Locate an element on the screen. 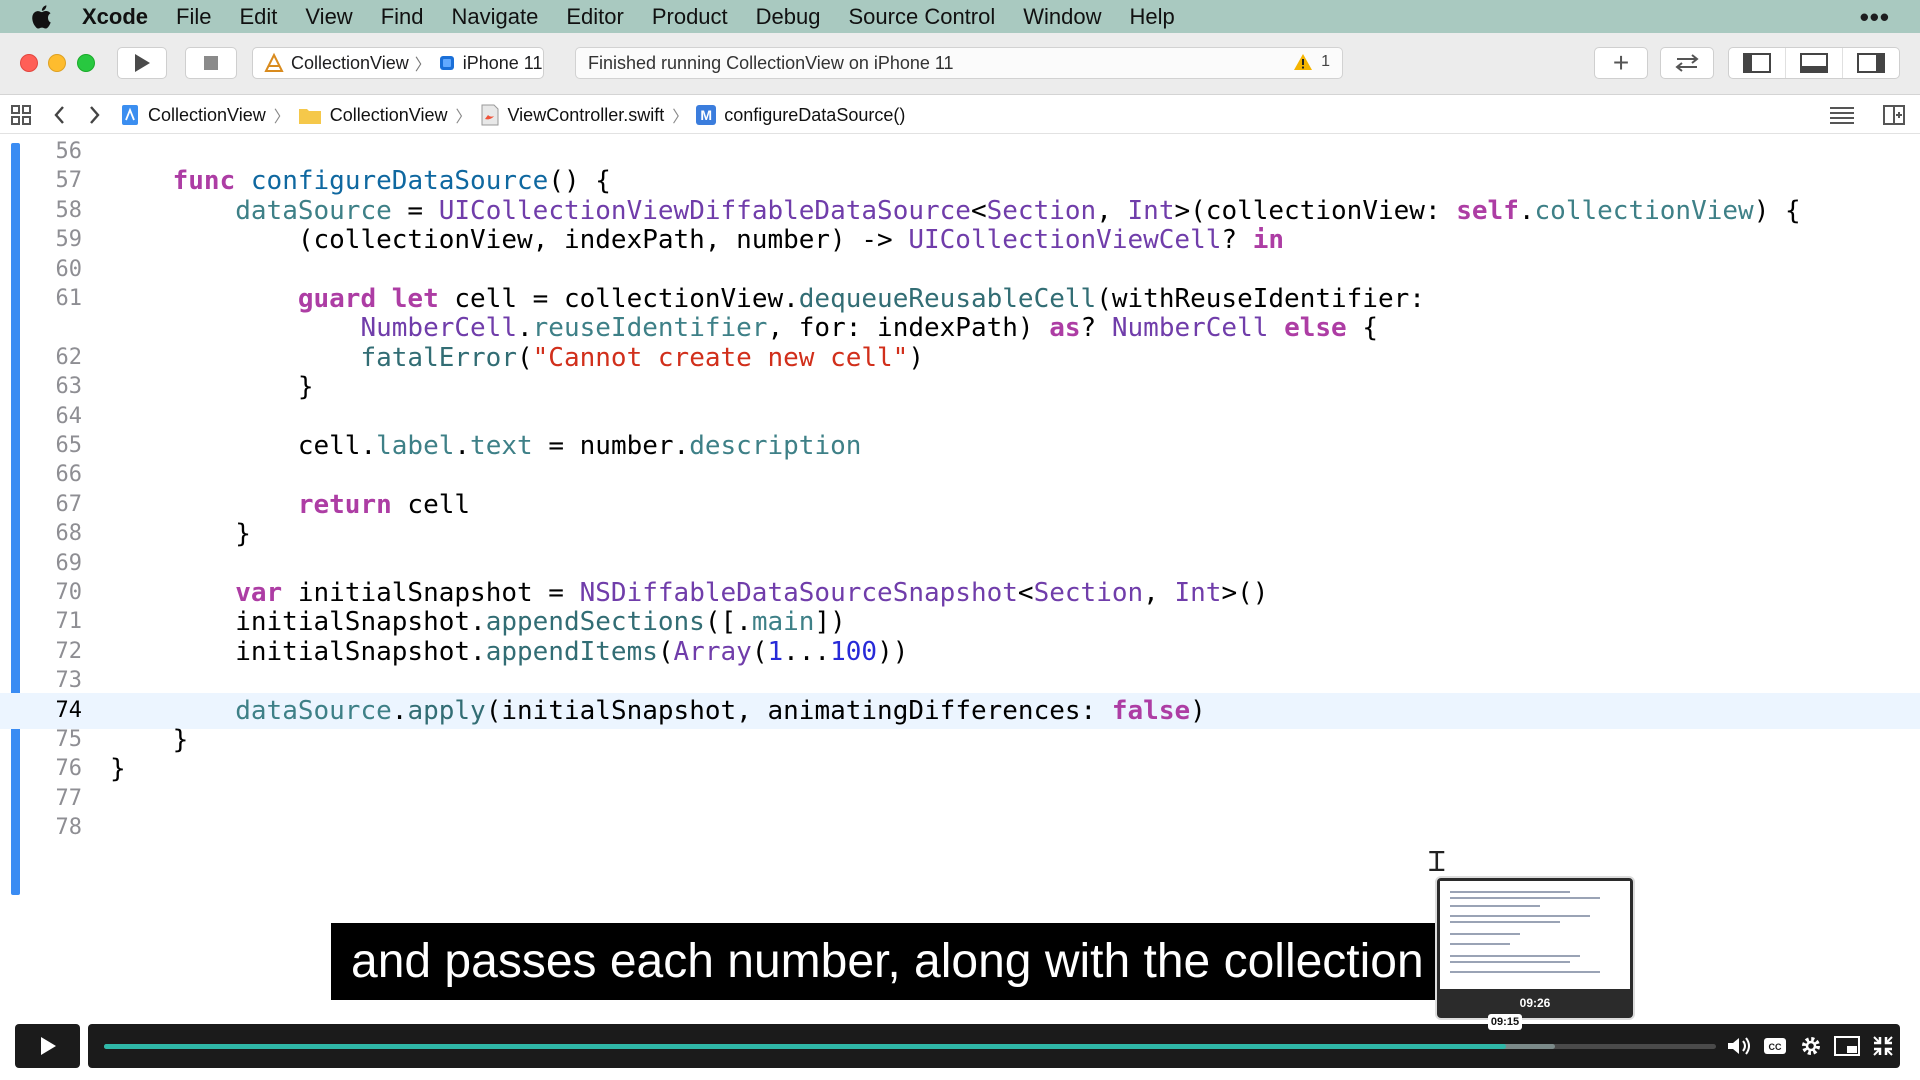 The height and width of the screenshot is (1080, 1920). scrub-preview-thumbnail: 09:26 is located at coordinates (1535, 948).